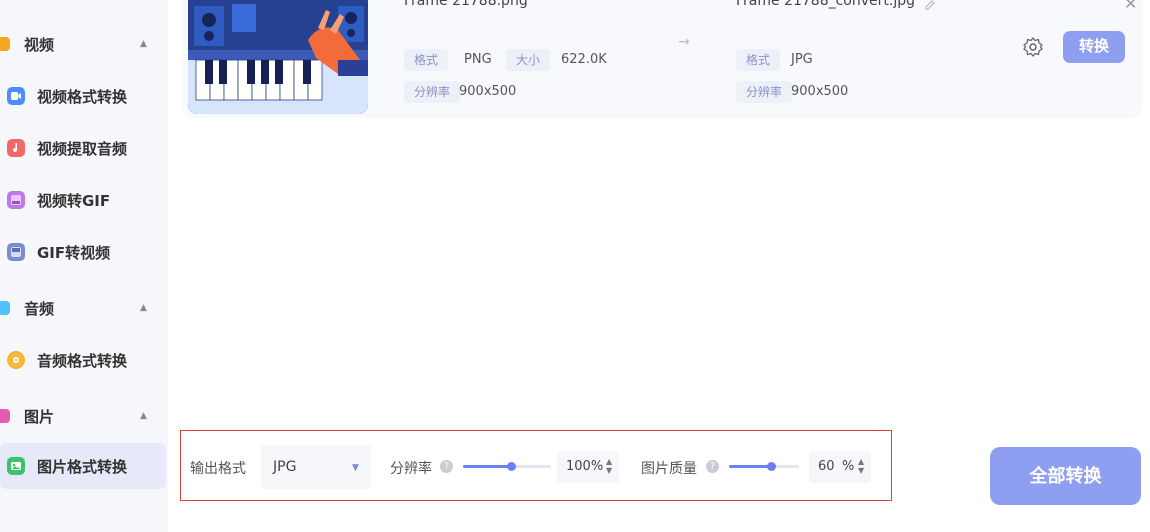 The width and height of the screenshot is (1150, 532). Describe the element at coordinates (488, 91) in the screenshot. I see `source-resolution: 900x500` at that location.